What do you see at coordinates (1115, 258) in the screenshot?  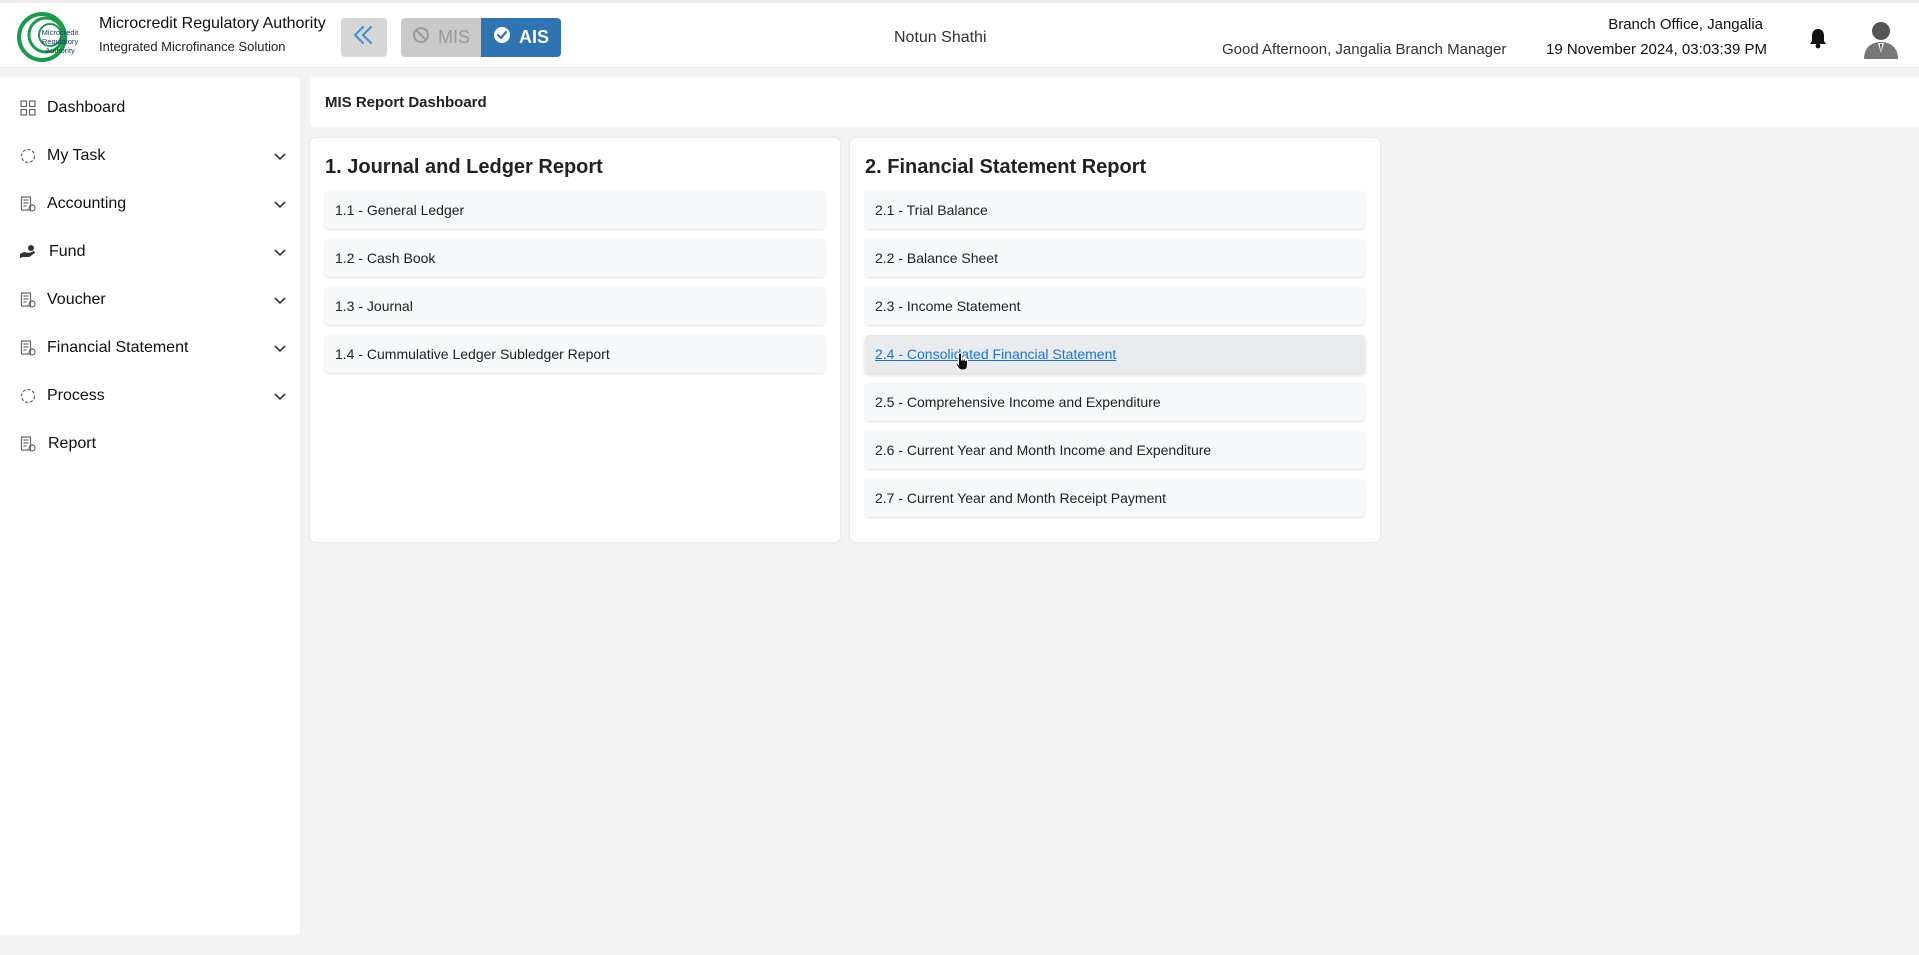 I see `report-link-balance-sheet: 2.2 - Balance Sheet` at bounding box center [1115, 258].